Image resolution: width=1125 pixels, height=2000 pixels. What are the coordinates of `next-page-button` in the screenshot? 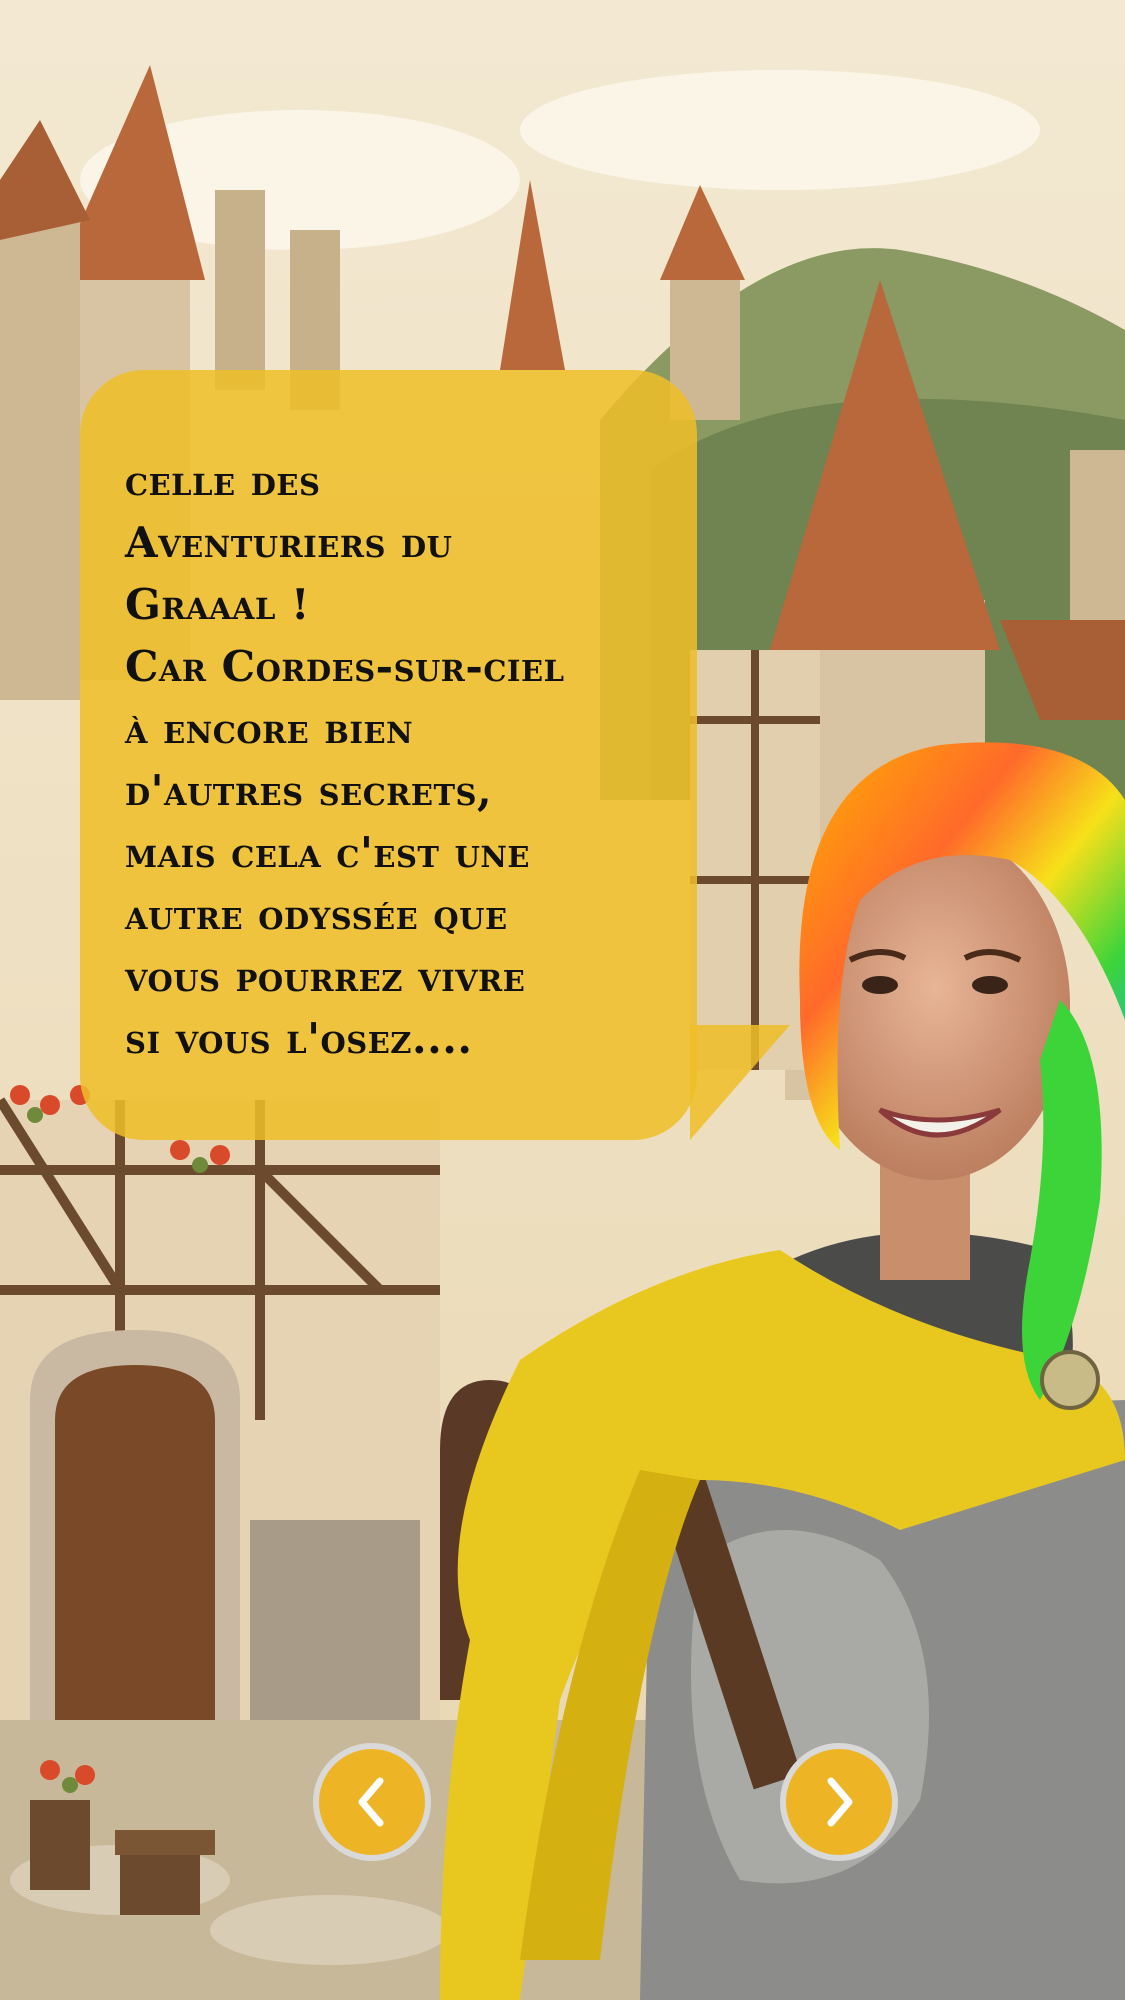 It's located at (839, 1802).